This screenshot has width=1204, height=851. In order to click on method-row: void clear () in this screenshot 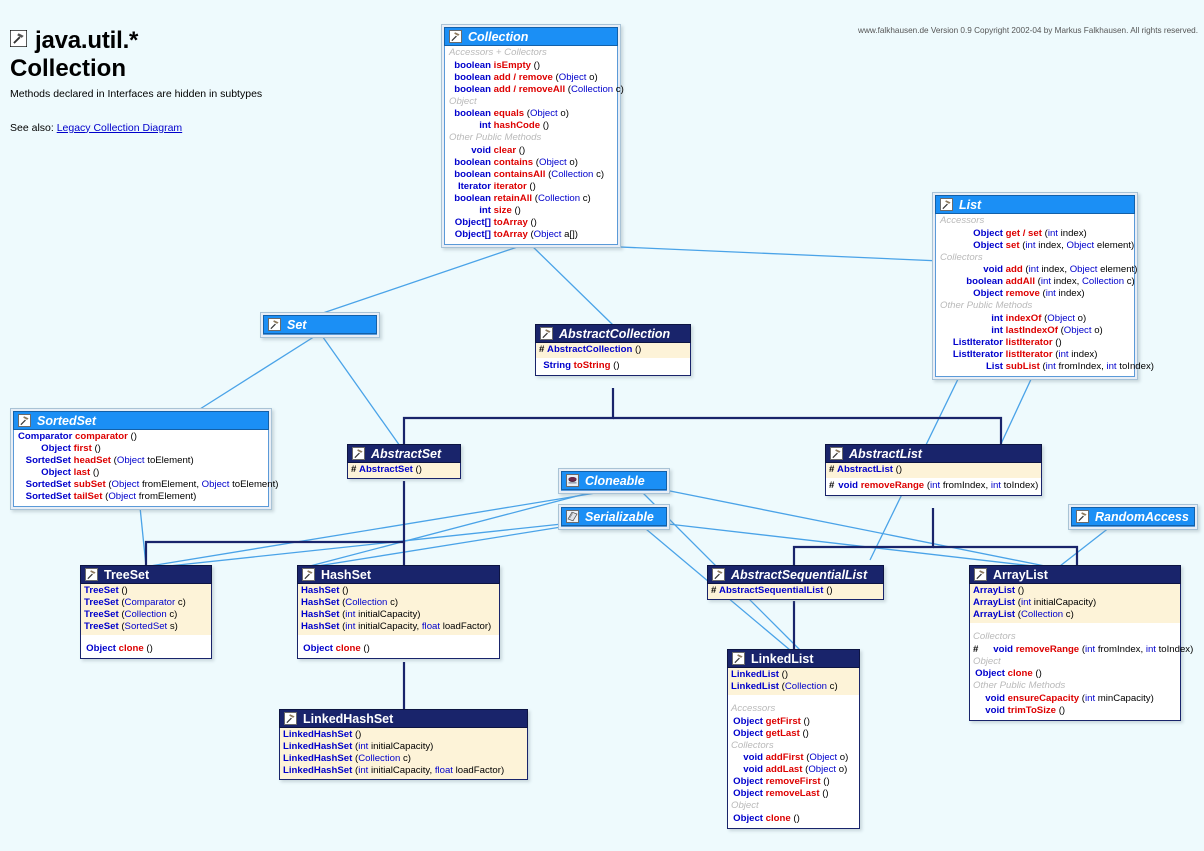, I will do `click(531, 151)`.